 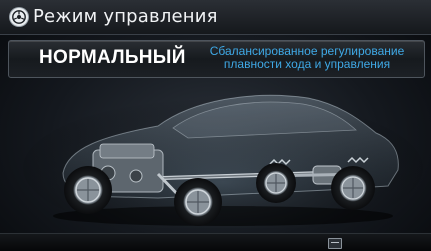 I want to click on page-title: Режим управления, so click(x=125, y=16).